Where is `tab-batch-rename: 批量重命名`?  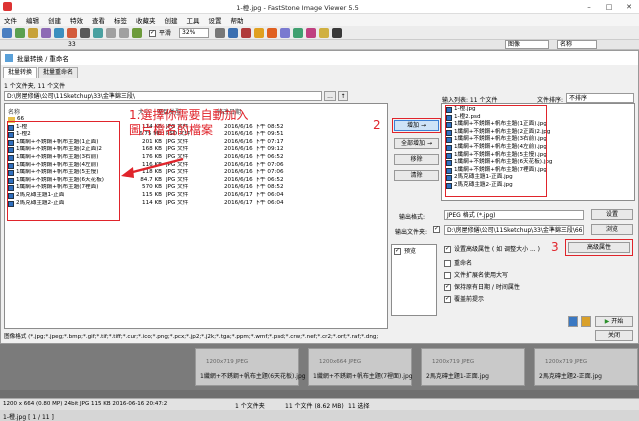
tab-batch-rename: 批量重命名 is located at coordinates (58, 72).